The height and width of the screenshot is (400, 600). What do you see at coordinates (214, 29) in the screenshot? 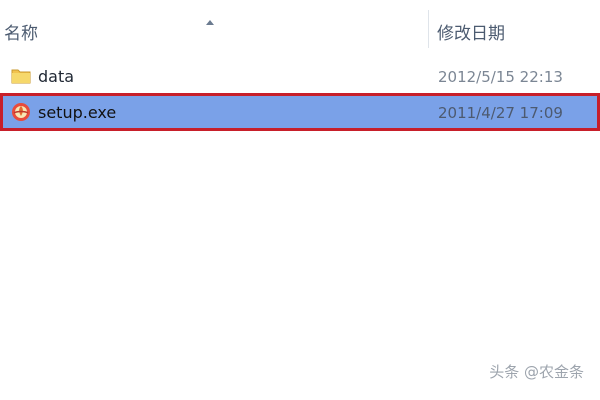
I see `column-header-name: 名称` at bounding box center [214, 29].